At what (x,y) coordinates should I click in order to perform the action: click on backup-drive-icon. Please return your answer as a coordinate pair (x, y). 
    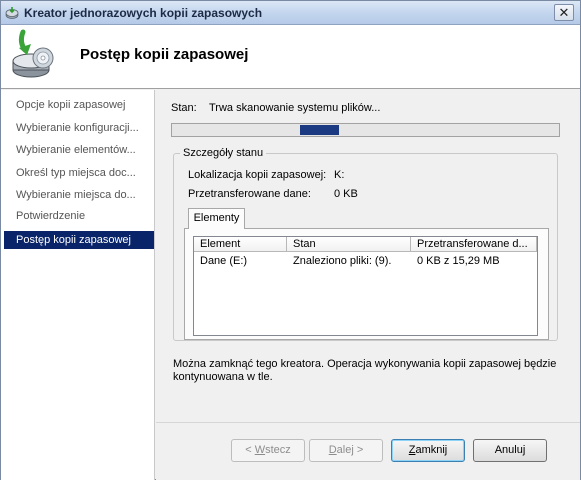
    Looking at the image, I should click on (33, 53).